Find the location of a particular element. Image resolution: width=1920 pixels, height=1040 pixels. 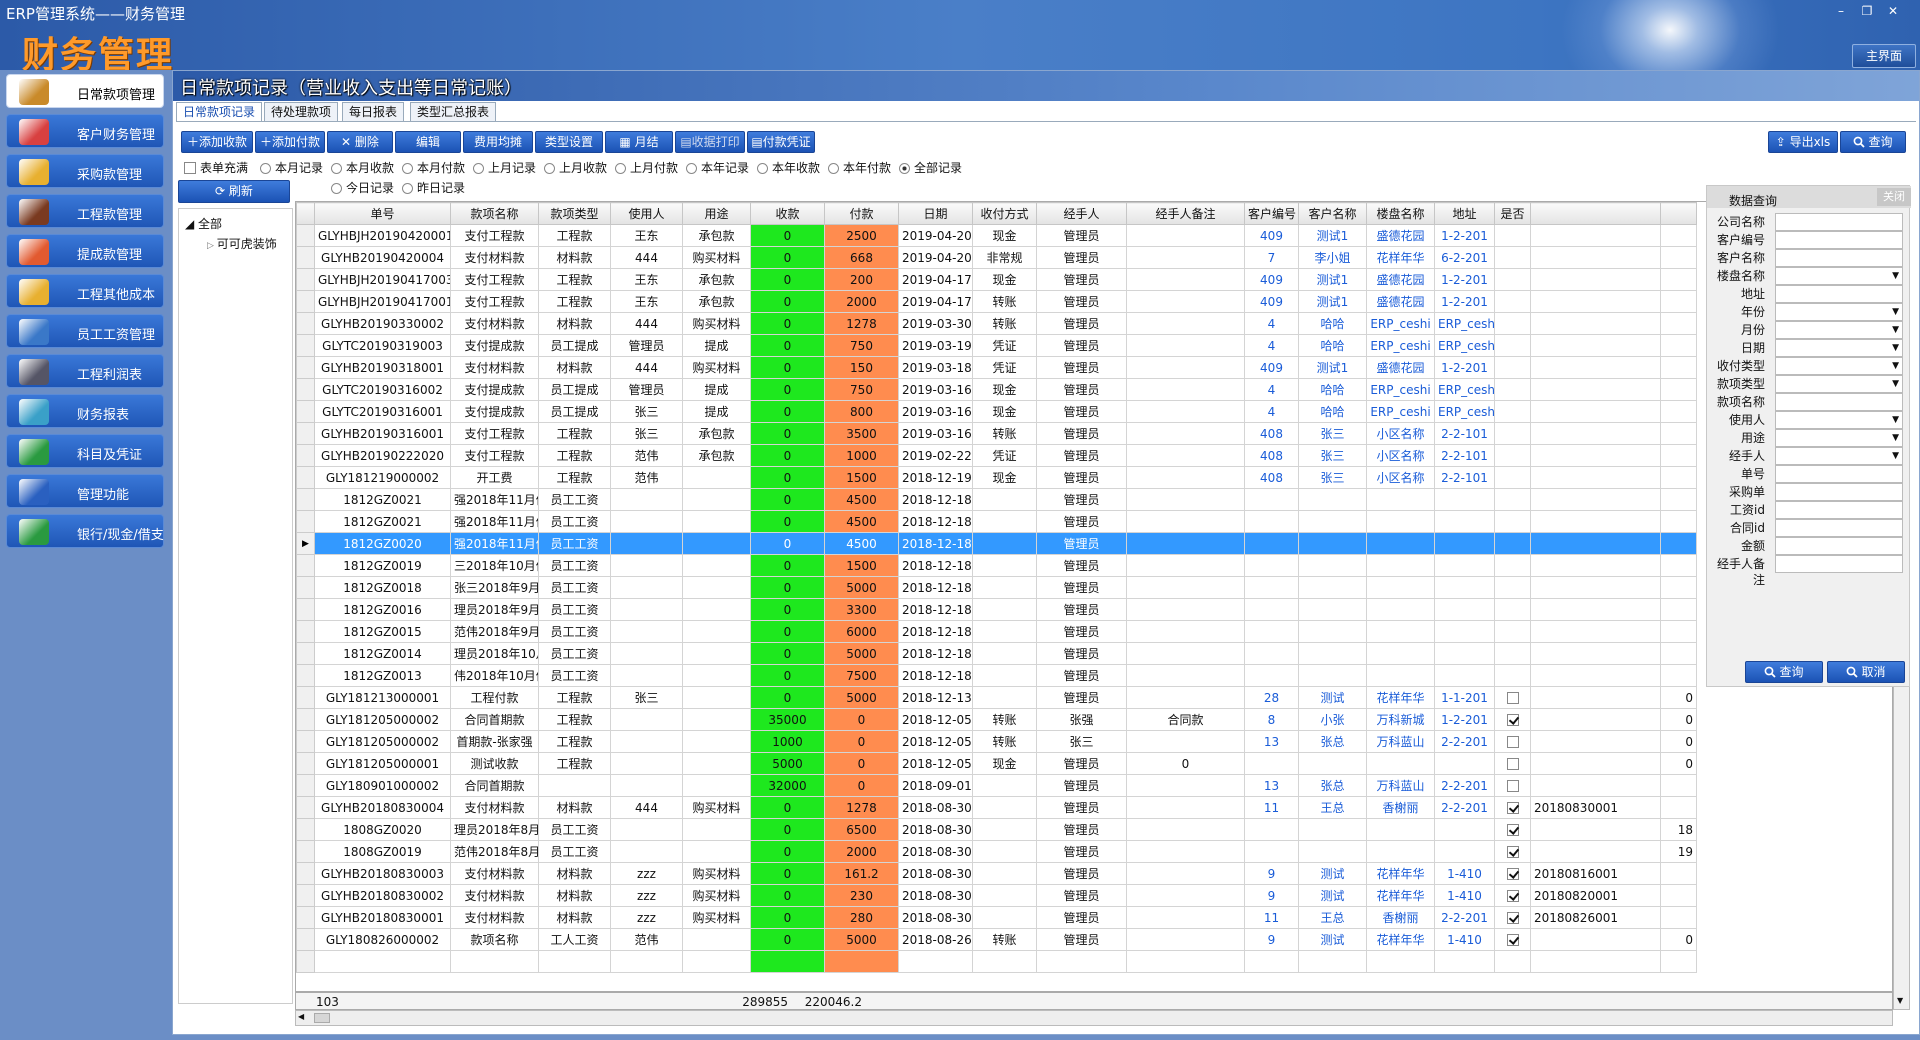

main-screen-button: 主界面 is located at coordinates (1884, 56).